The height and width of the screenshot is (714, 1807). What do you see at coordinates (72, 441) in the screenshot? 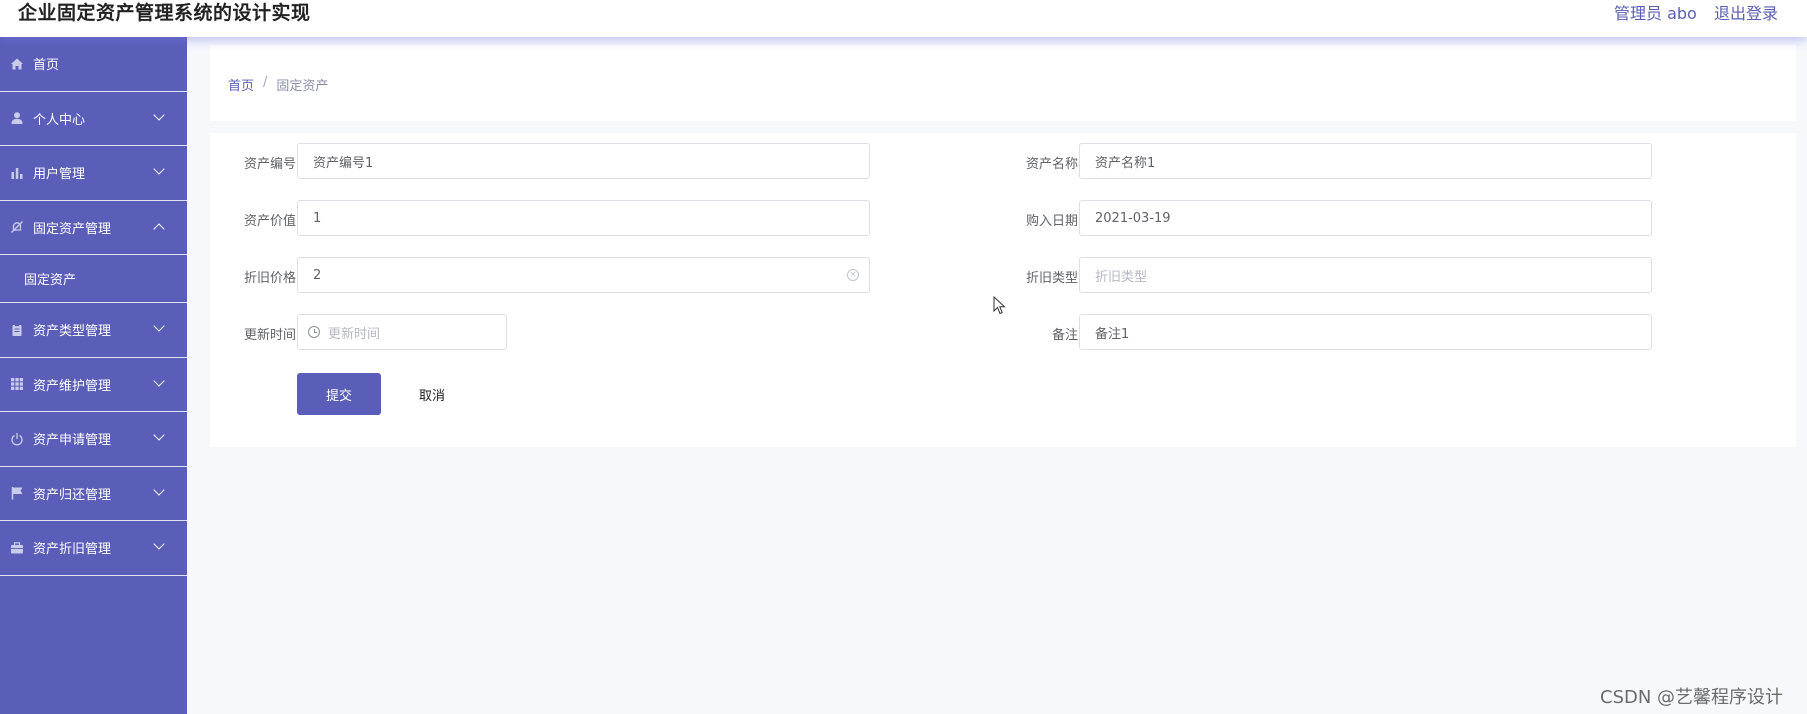
I see `sidebar-item-label: 资产申请管理` at bounding box center [72, 441].